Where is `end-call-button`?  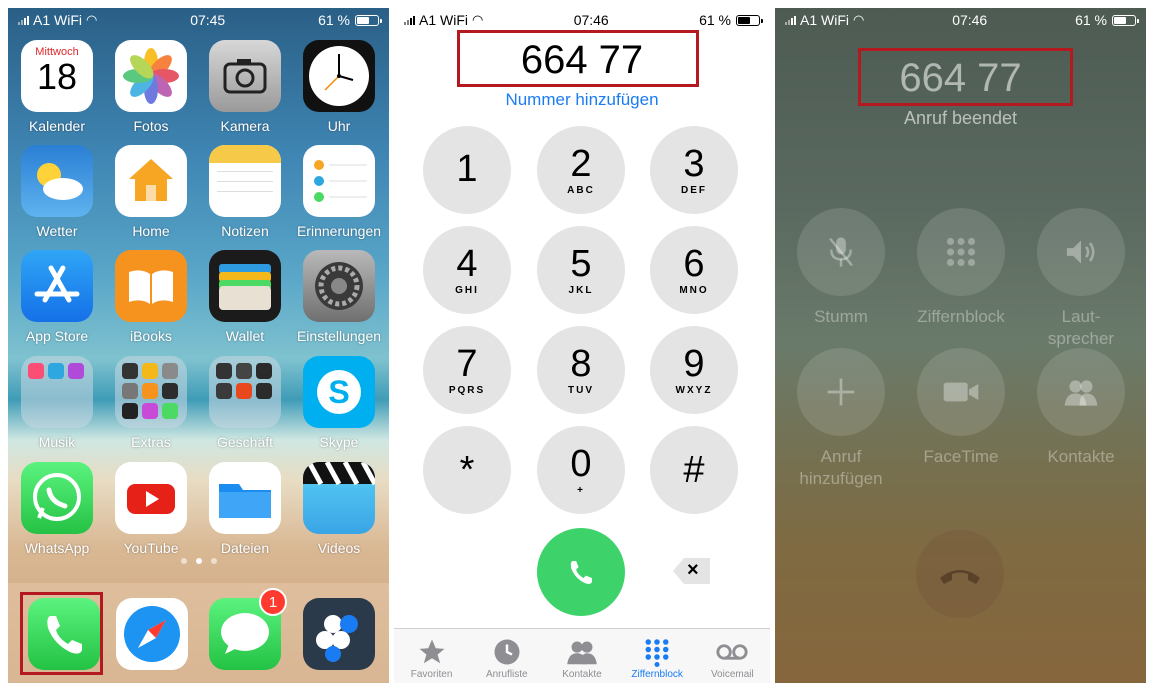
end-call-button is located at coordinates (960, 574).